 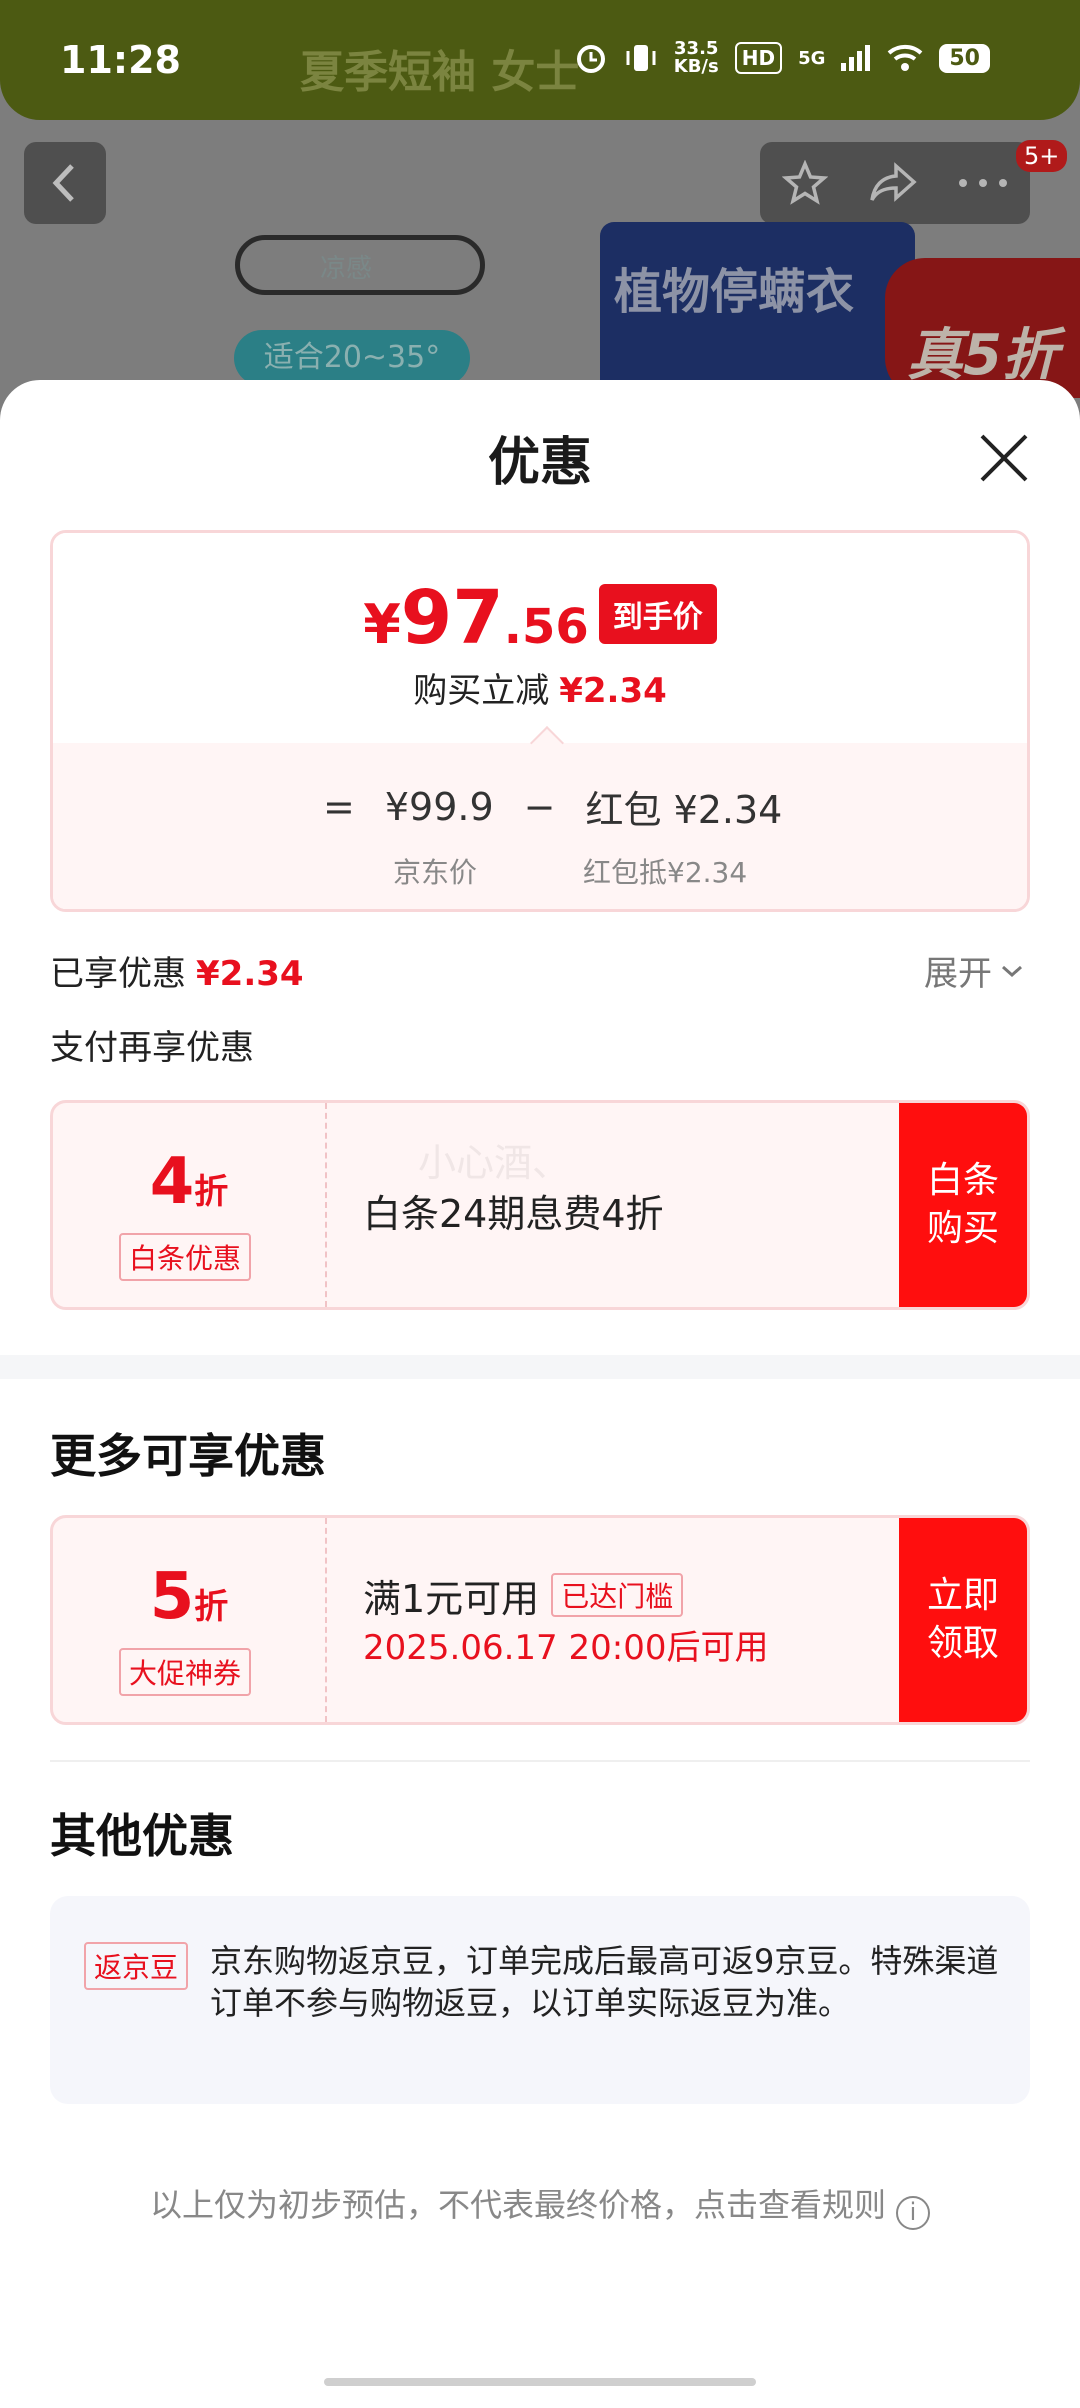 What do you see at coordinates (696, 57) in the screenshot?
I see `net-speed: 33.5 KB/s` at bounding box center [696, 57].